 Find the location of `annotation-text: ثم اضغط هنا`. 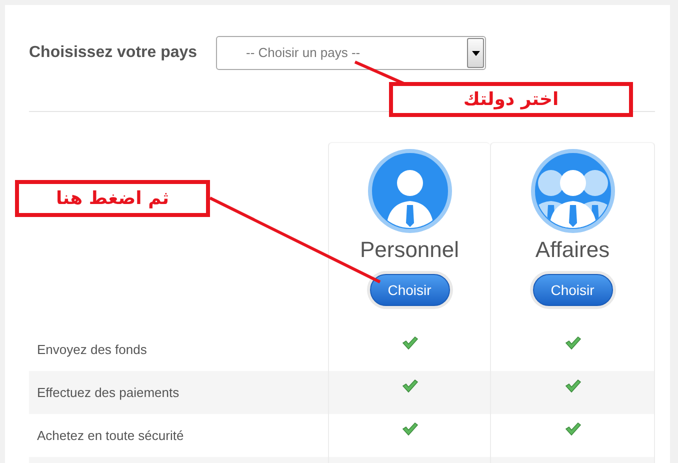

annotation-text: ثم اضغط هنا is located at coordinates (112, 198).